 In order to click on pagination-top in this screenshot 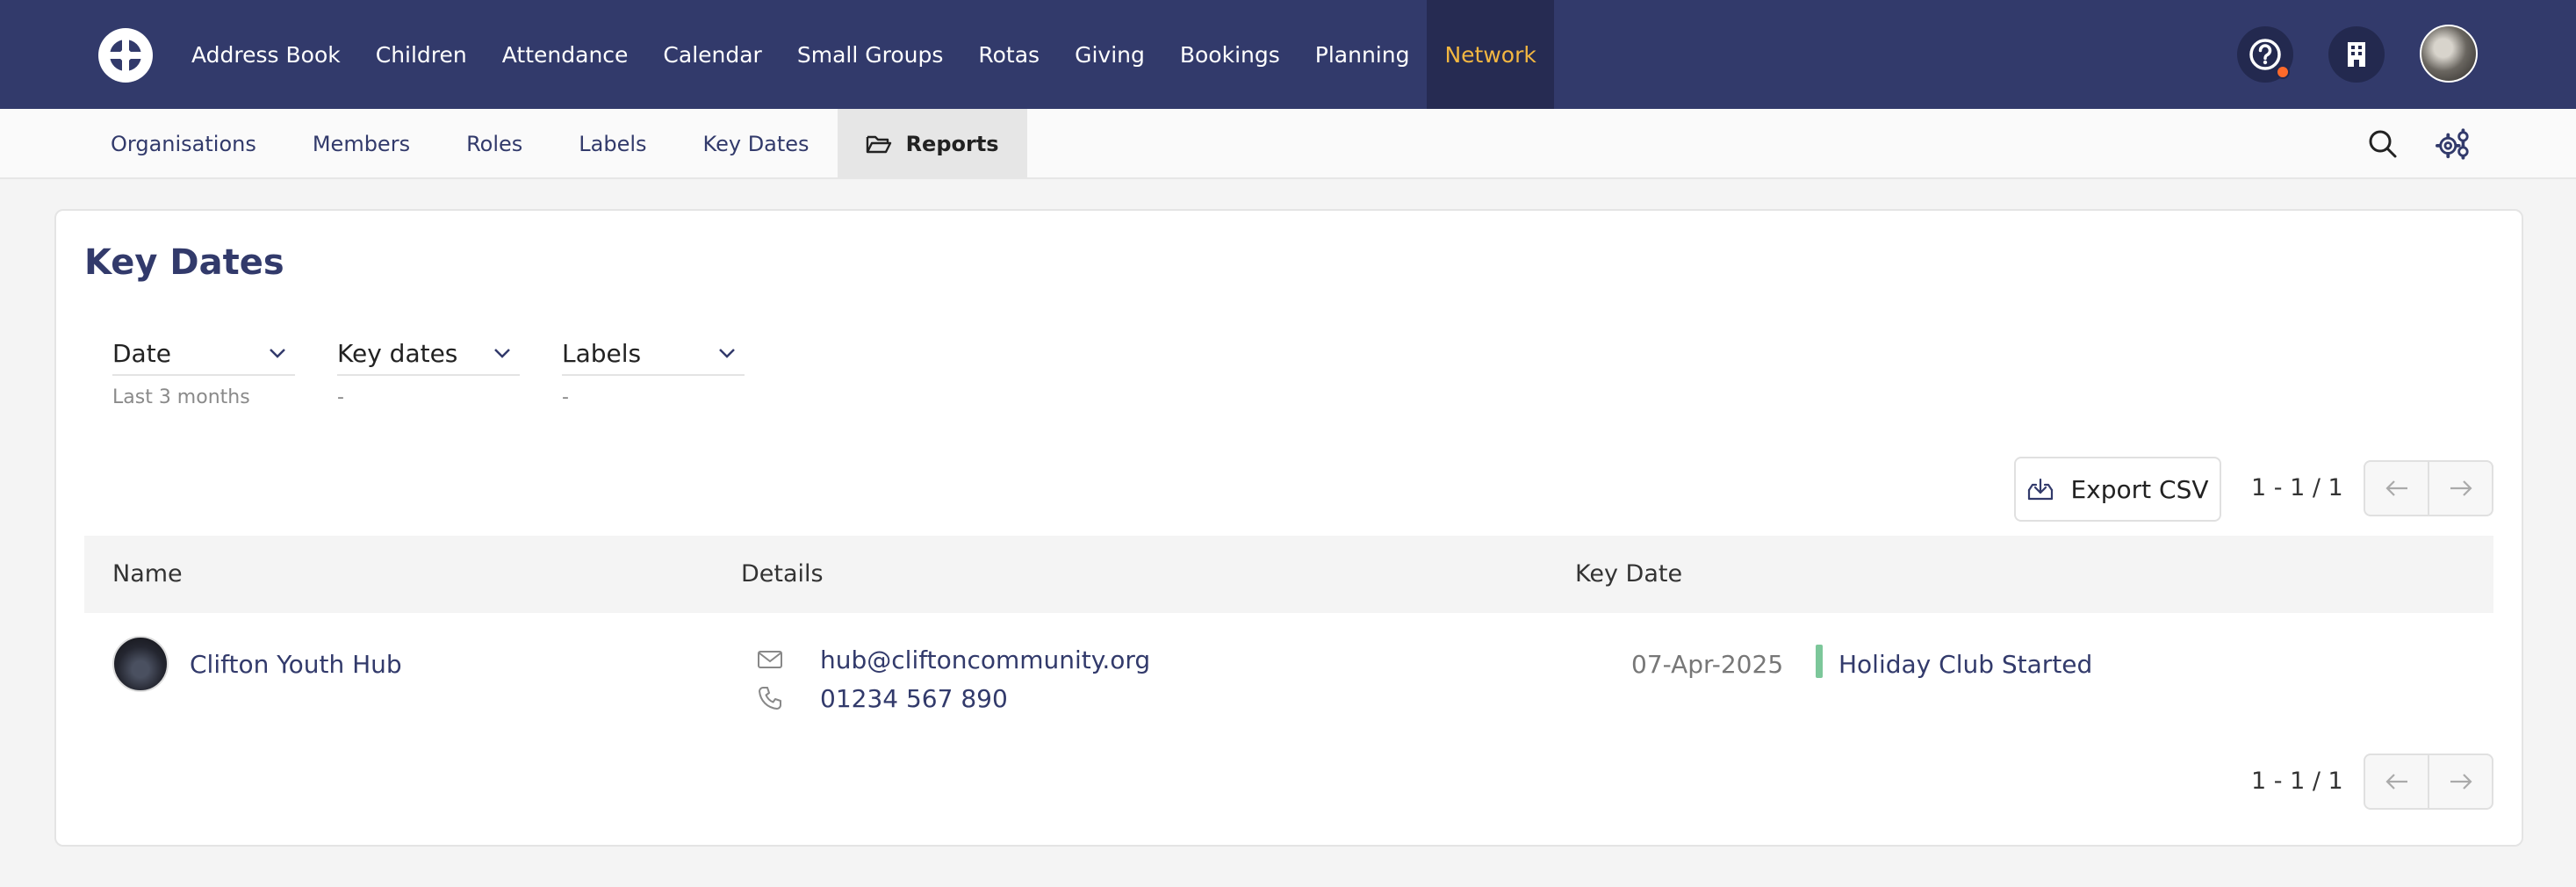, I will do `click(2428, 488)`.